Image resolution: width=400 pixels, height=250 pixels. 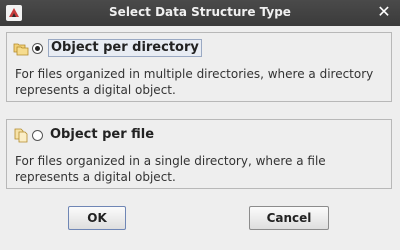 I want to click on folders-icon, so click(x=21, y=48).